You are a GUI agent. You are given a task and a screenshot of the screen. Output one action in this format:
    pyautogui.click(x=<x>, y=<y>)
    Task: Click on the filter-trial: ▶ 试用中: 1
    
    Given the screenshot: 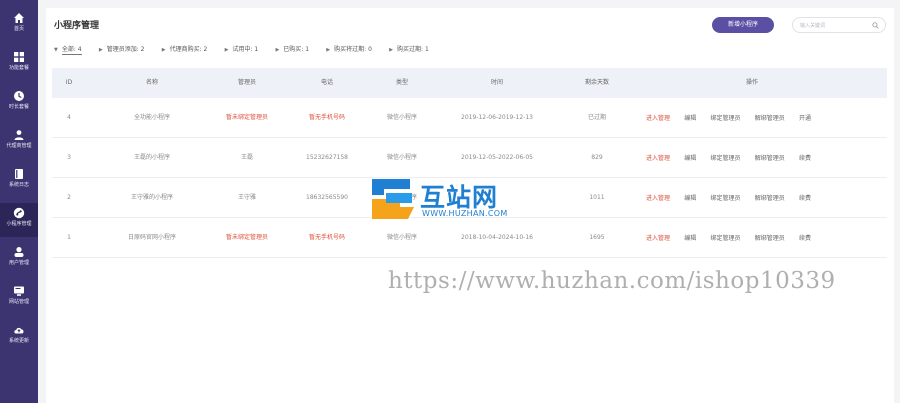 What is the action you would take?
    pyautogui.click(x=242, y=48)
    